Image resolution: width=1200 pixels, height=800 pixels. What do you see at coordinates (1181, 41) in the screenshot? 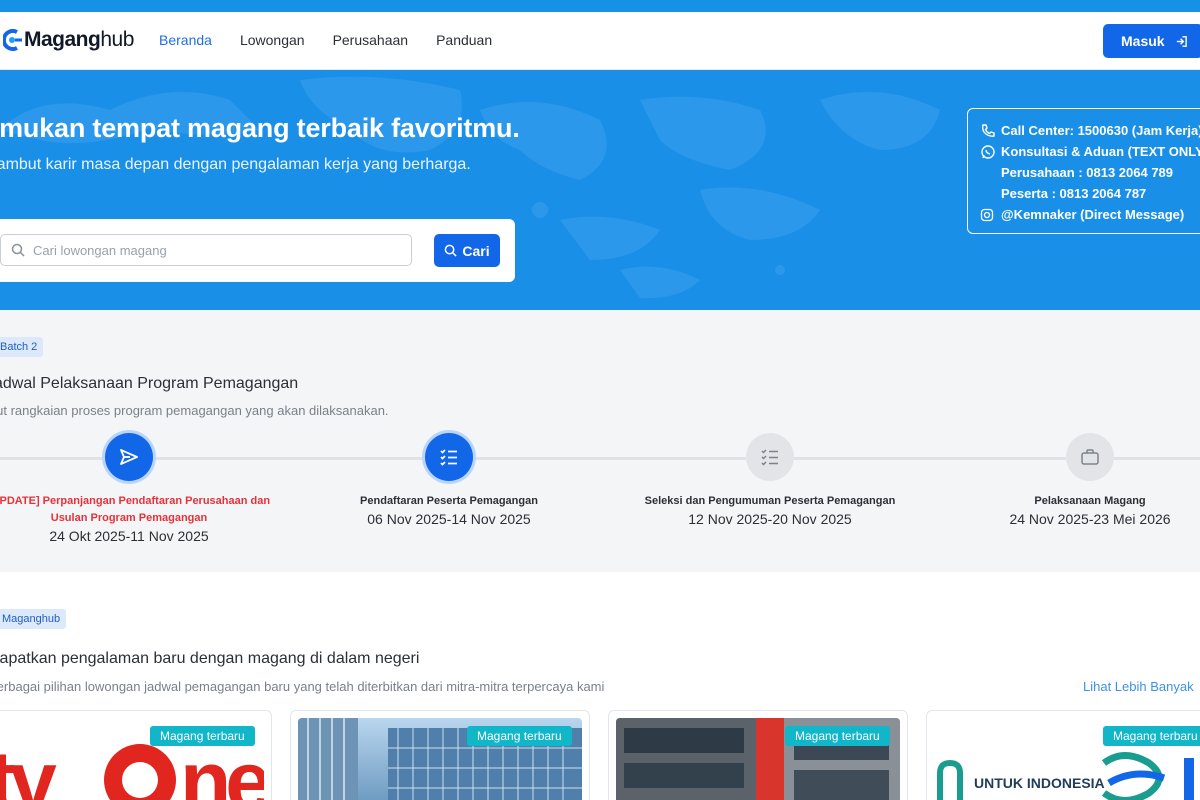
I see `login-arrow-icon` at bounding box center [1181, 41].